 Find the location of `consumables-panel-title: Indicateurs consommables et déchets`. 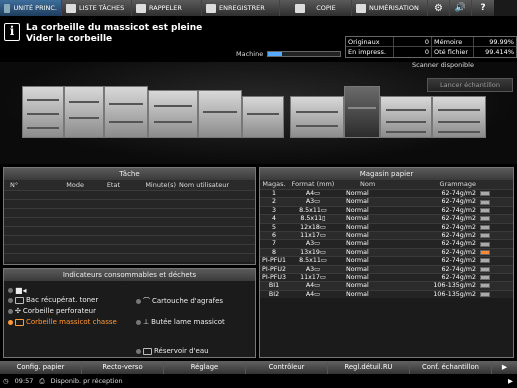

consumables-panel-title: Indicateurs consommables et déchets is located at coordinates (129, 275).